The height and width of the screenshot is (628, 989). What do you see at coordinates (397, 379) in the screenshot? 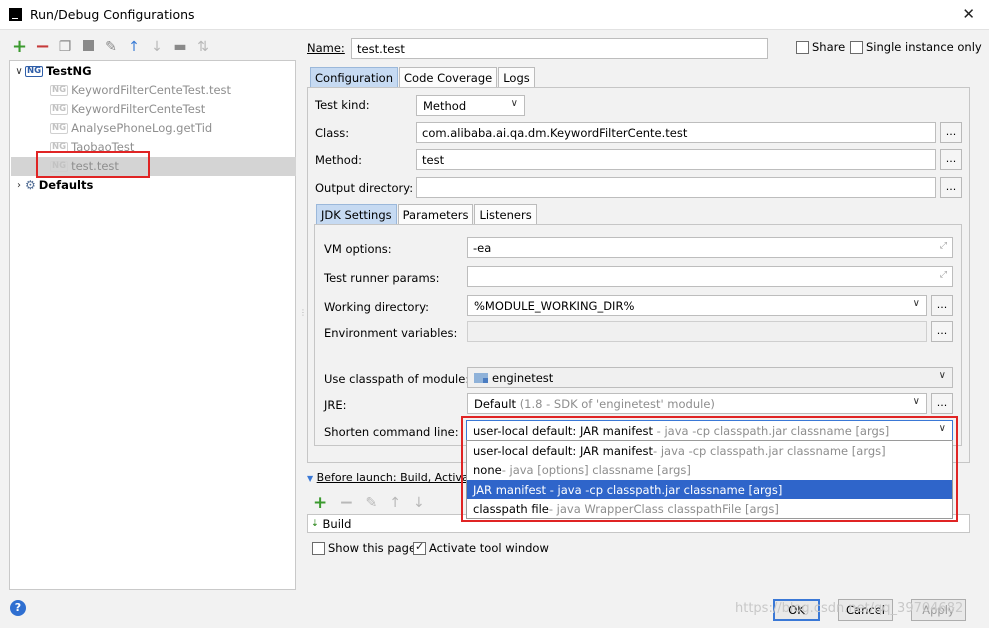
I see `classpath-module-label: Use classpath of module:` at bounding box center [397, 379].